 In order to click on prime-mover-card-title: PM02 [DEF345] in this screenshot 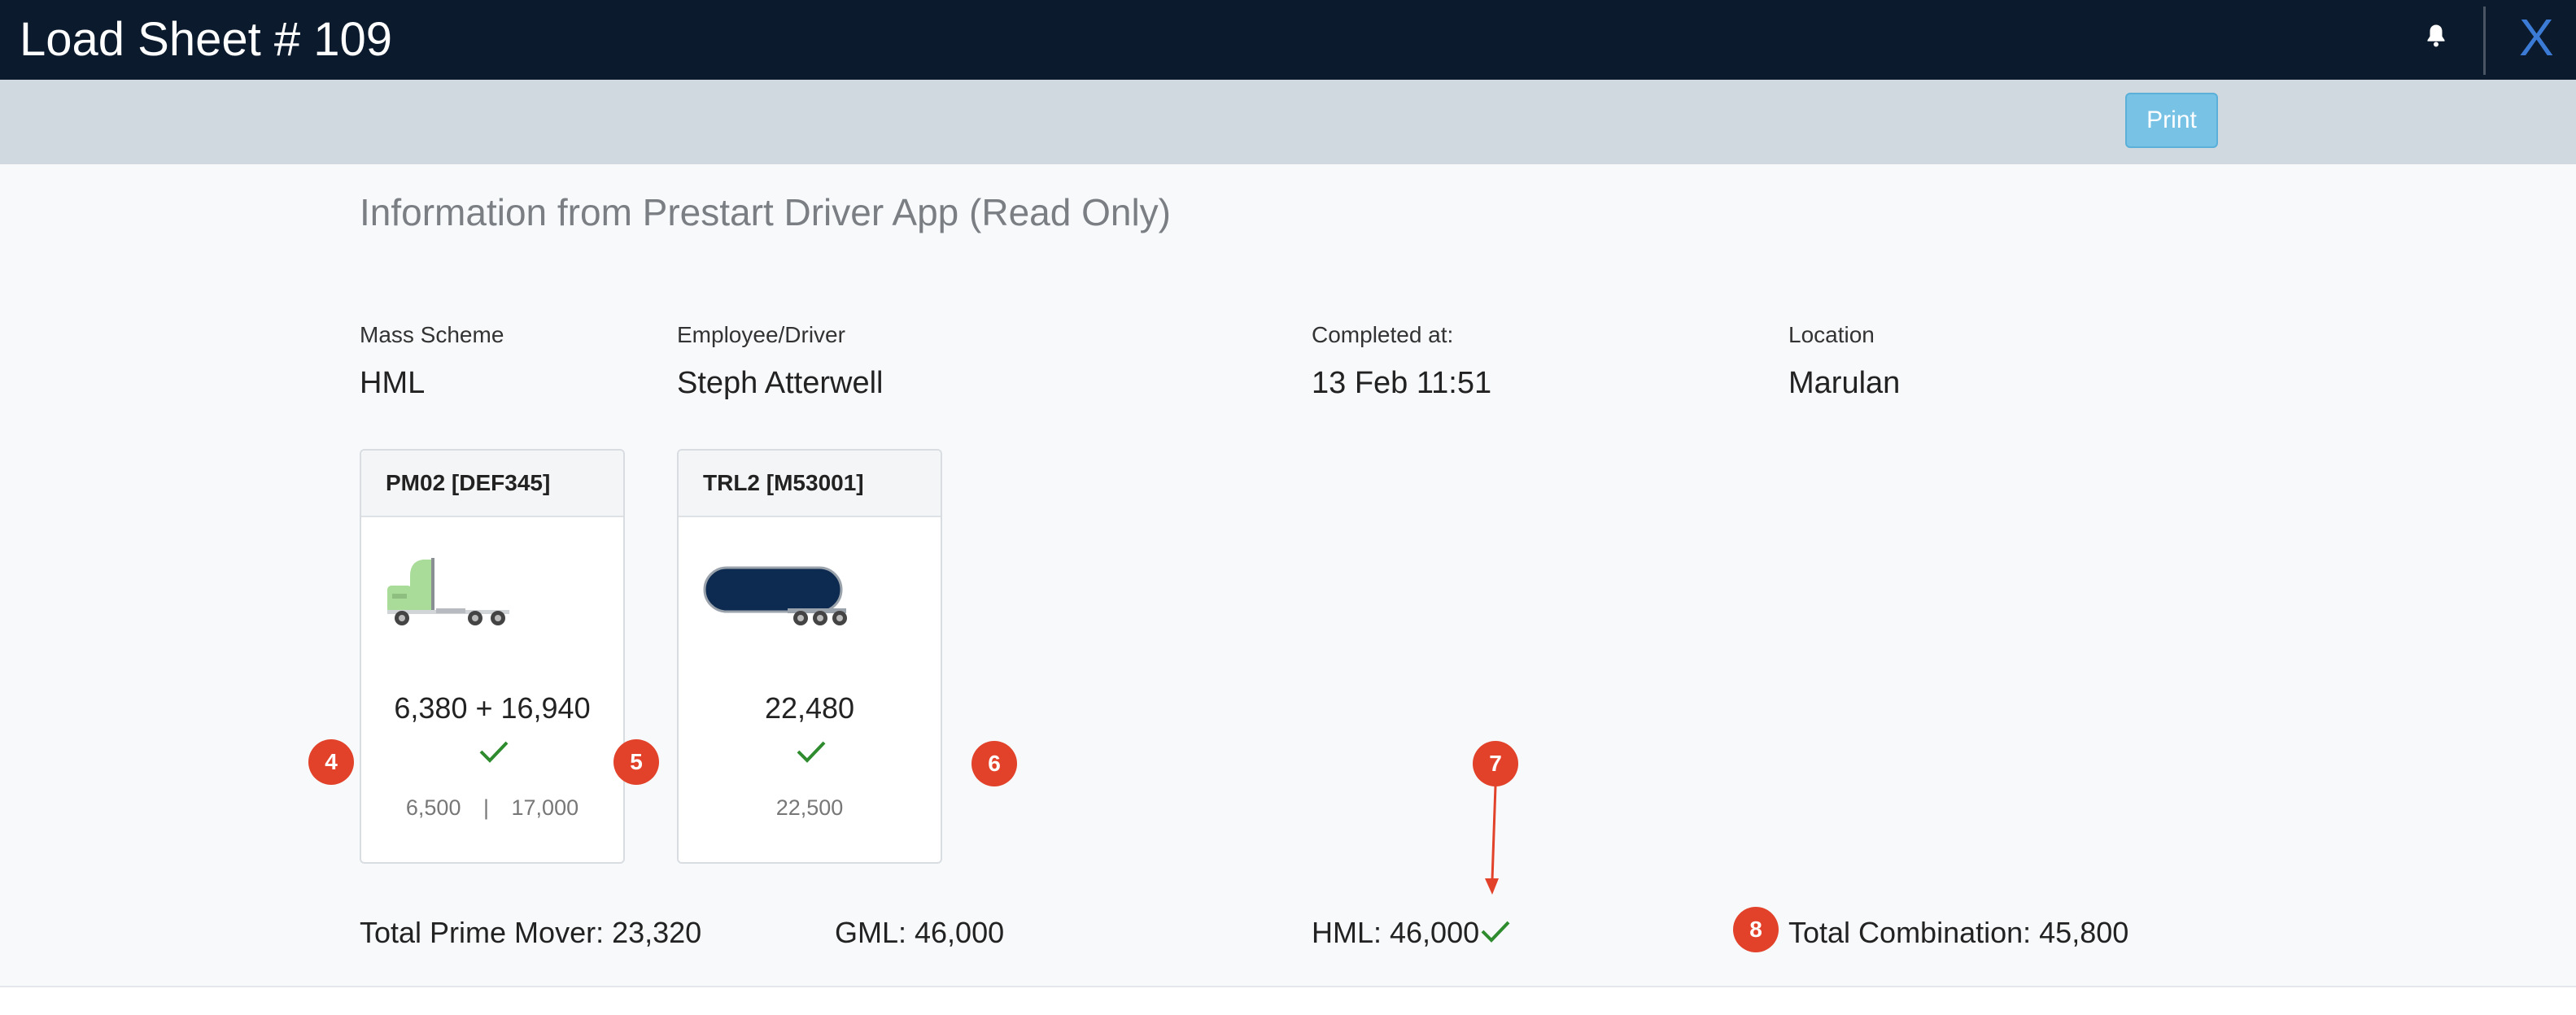, I will do `click(492, 484)`.